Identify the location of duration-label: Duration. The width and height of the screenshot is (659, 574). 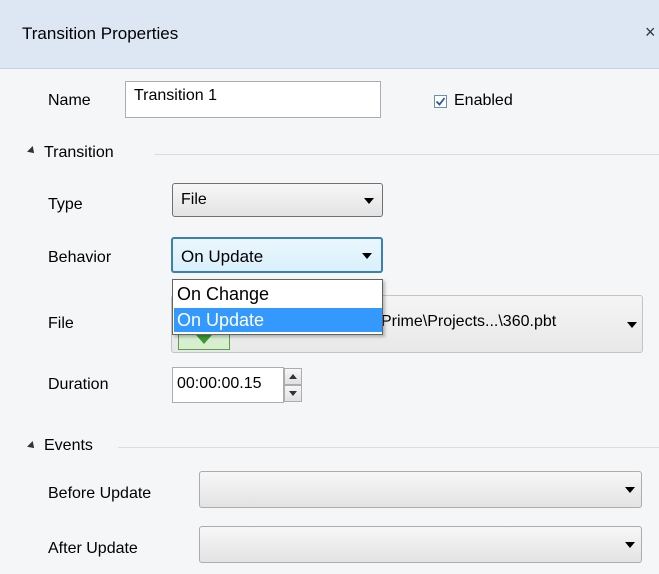
(78, 384).